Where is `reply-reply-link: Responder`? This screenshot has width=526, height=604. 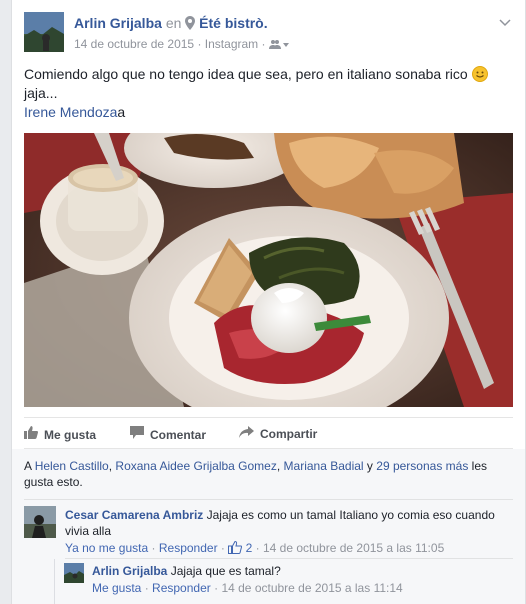
reply-reply-link: Responder is located at coordinates (181, 588).